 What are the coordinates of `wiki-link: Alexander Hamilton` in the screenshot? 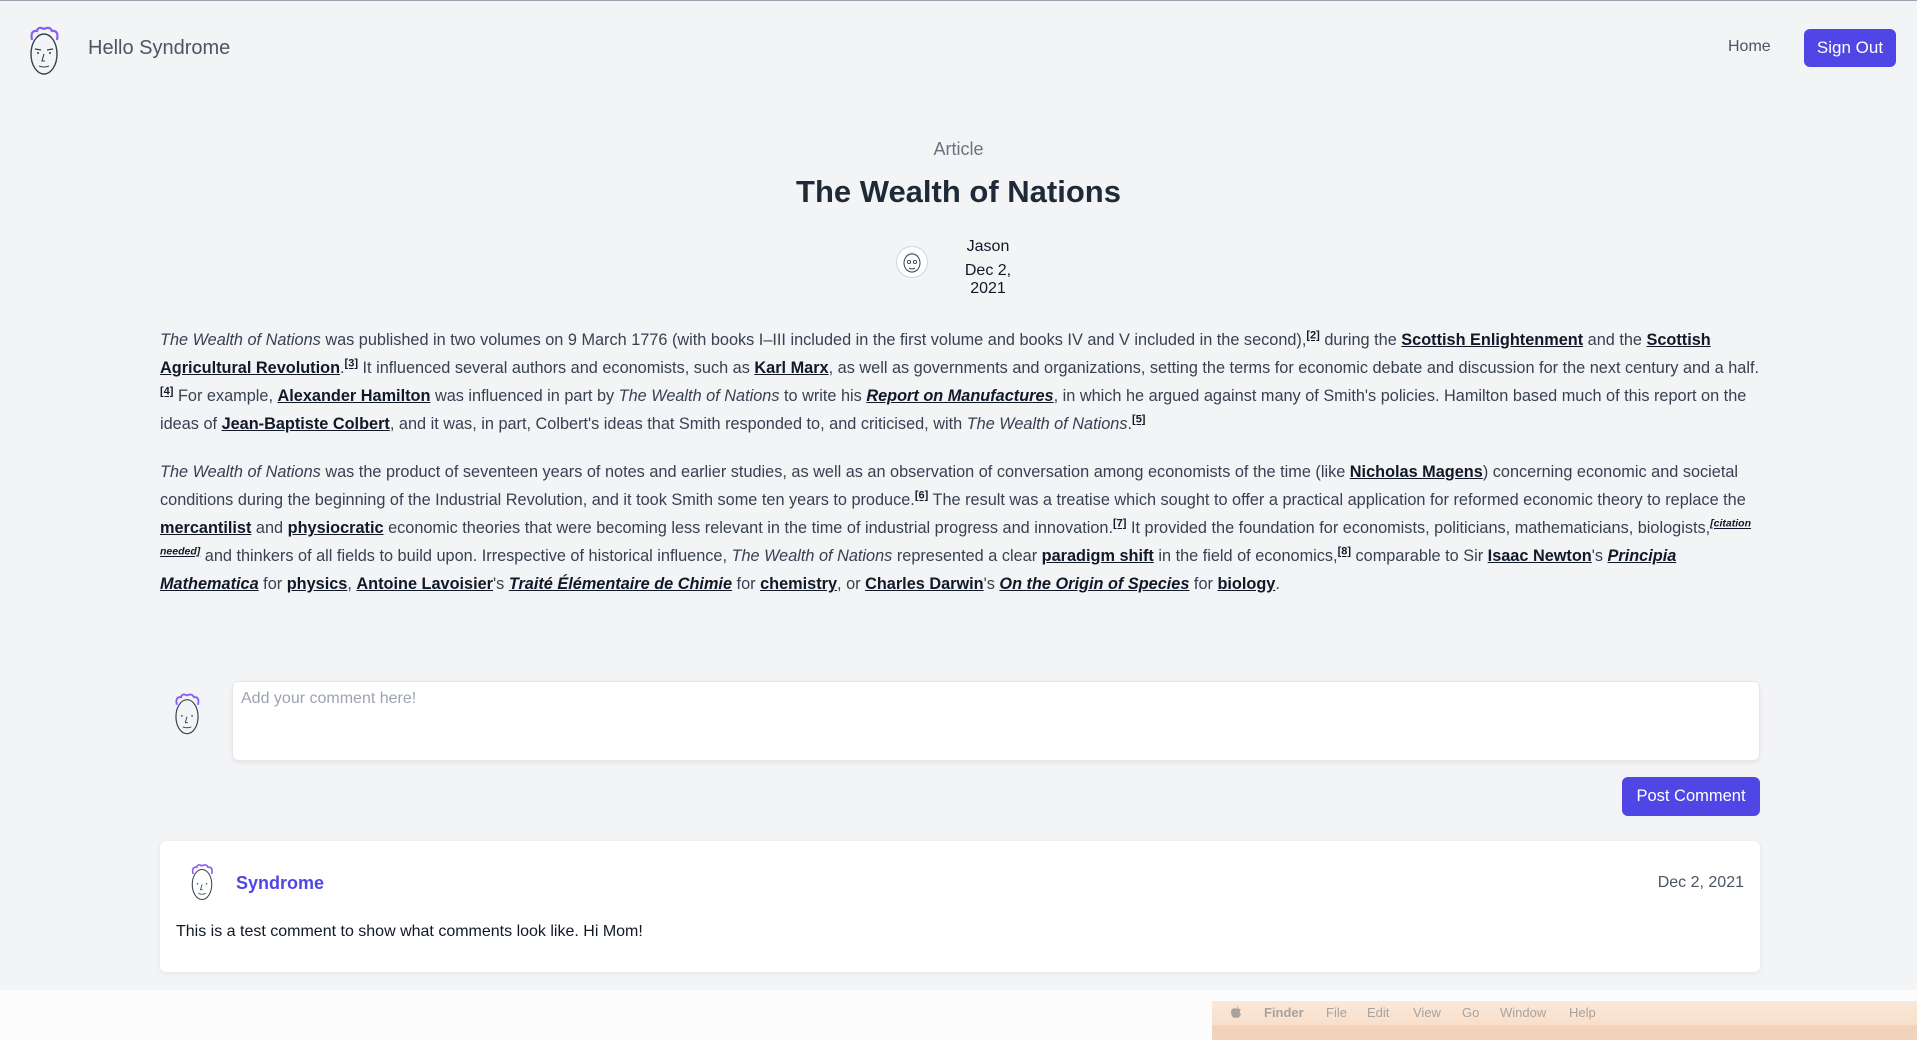 It's located at (354, 396).